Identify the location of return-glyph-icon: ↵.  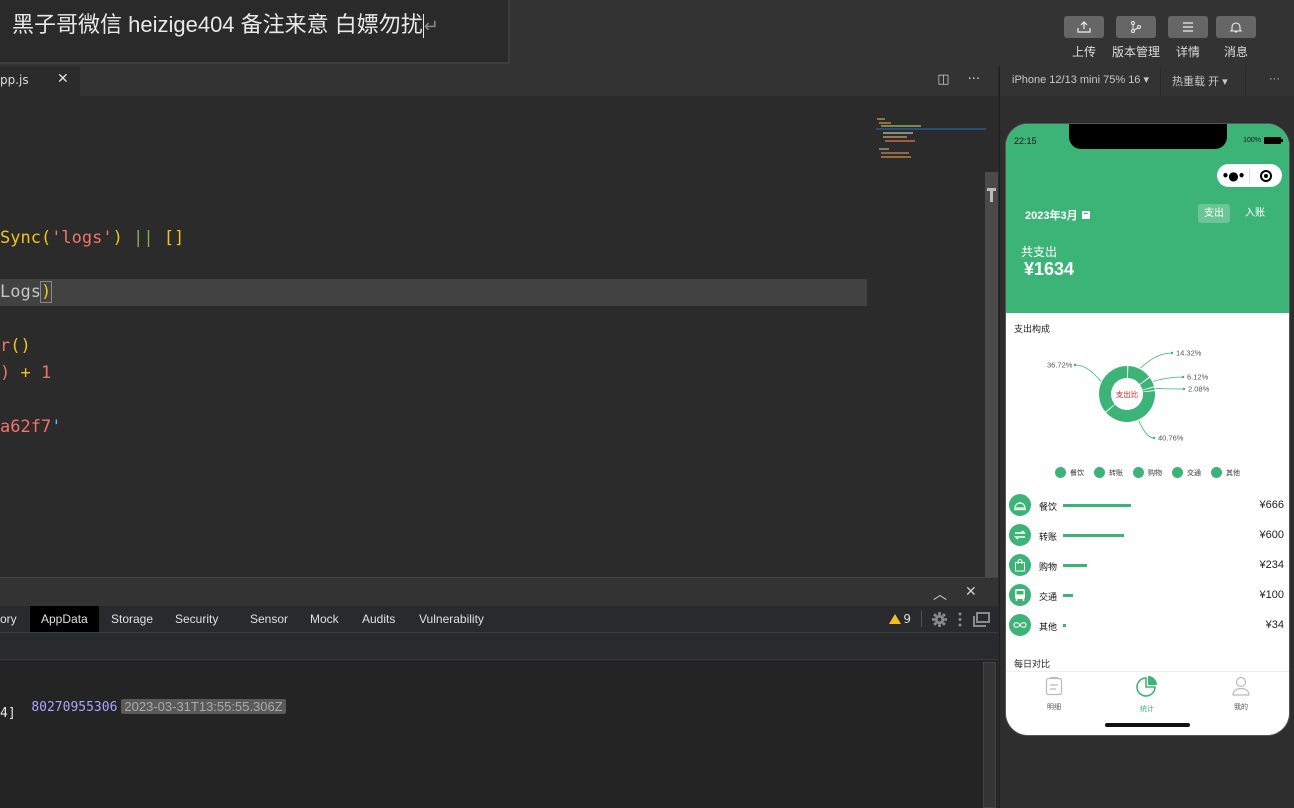
(431, 26).